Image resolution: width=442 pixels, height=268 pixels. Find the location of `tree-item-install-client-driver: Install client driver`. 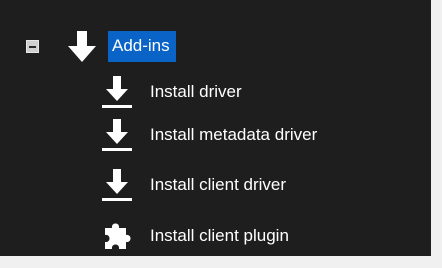

tree-item-install-client-driver: Install client driver is located at coordinates (193, 185).